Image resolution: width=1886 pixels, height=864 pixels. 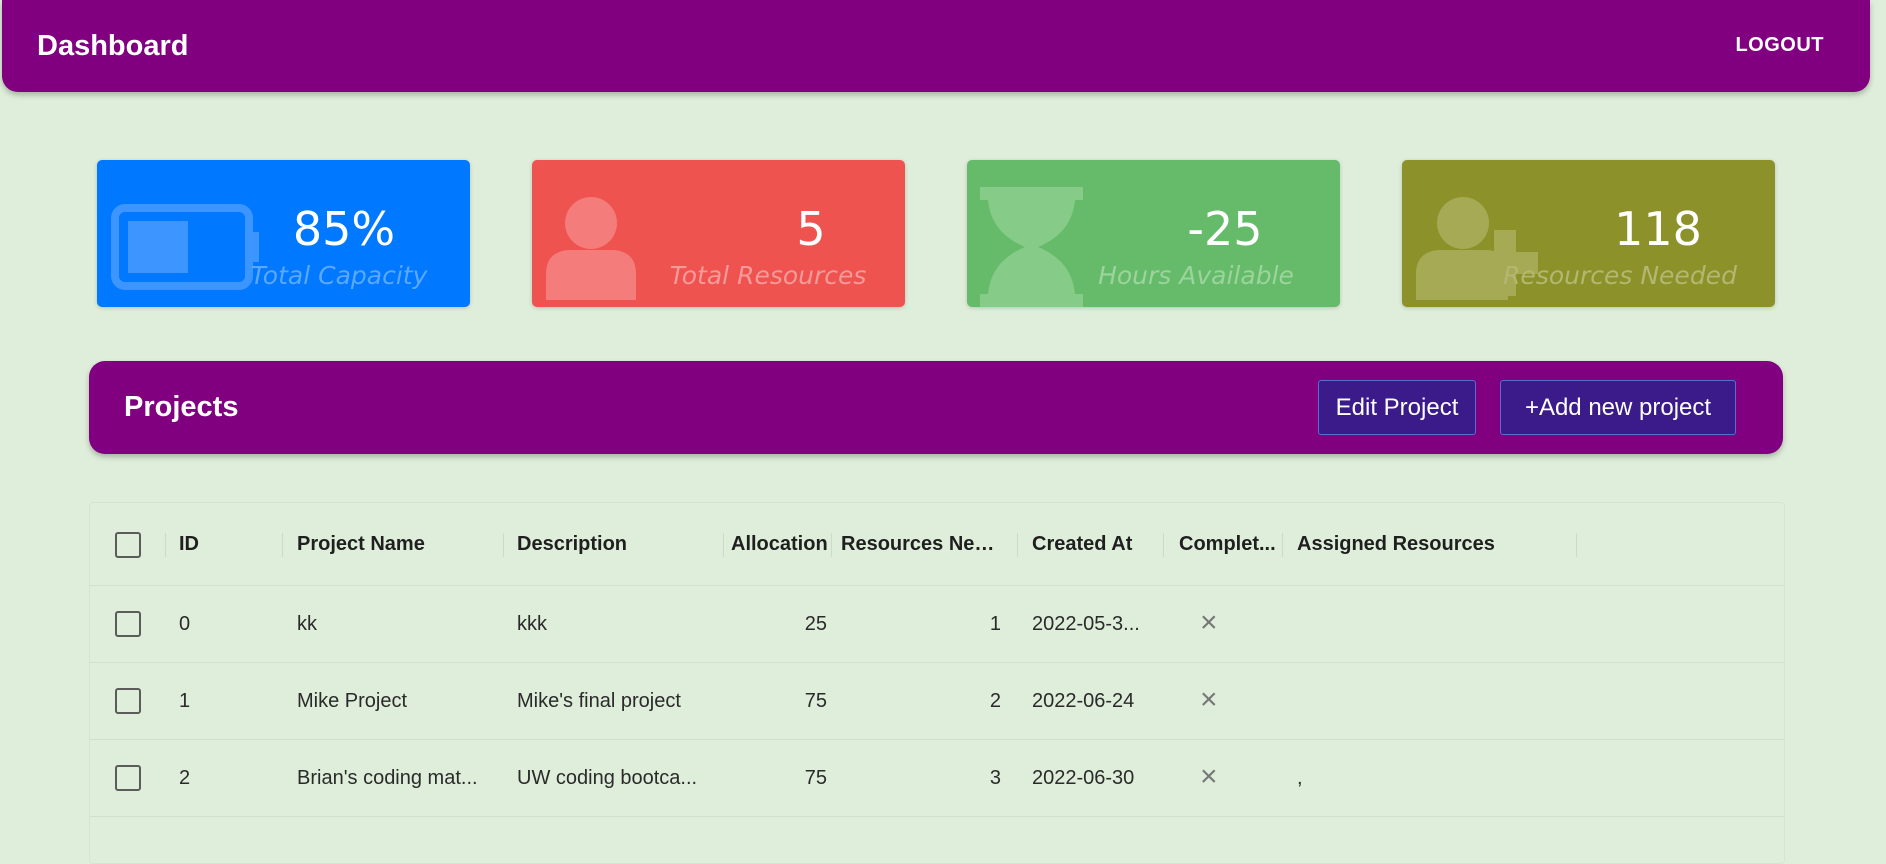 What do you see at coordinates (1620, 275) in the screenshot?
I see `needed-label: Resources Needed` at bounding box center [1620, 275].